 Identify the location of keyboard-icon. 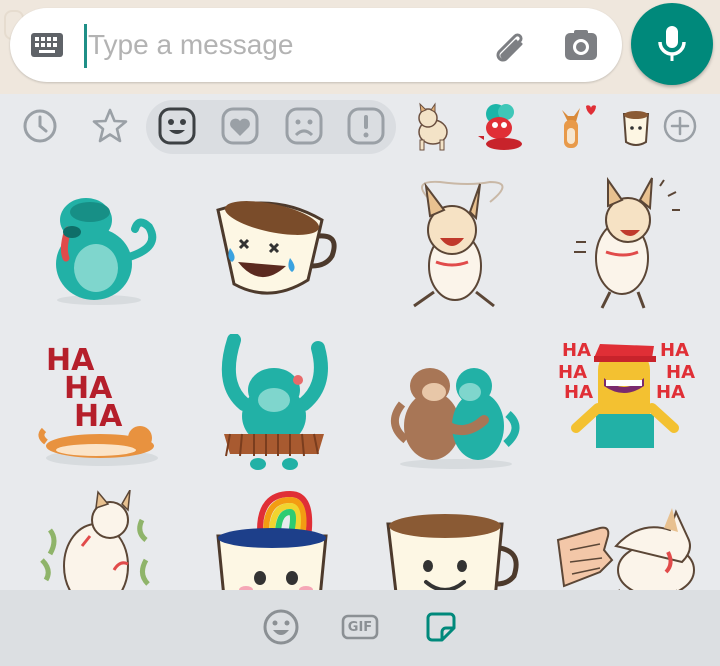
(47, 45).